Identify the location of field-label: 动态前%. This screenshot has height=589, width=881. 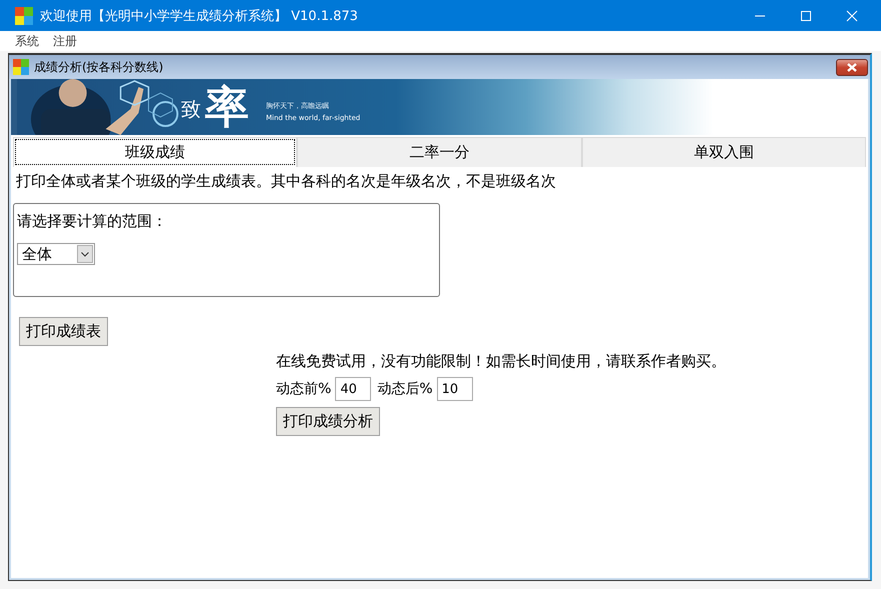
(304, 389).